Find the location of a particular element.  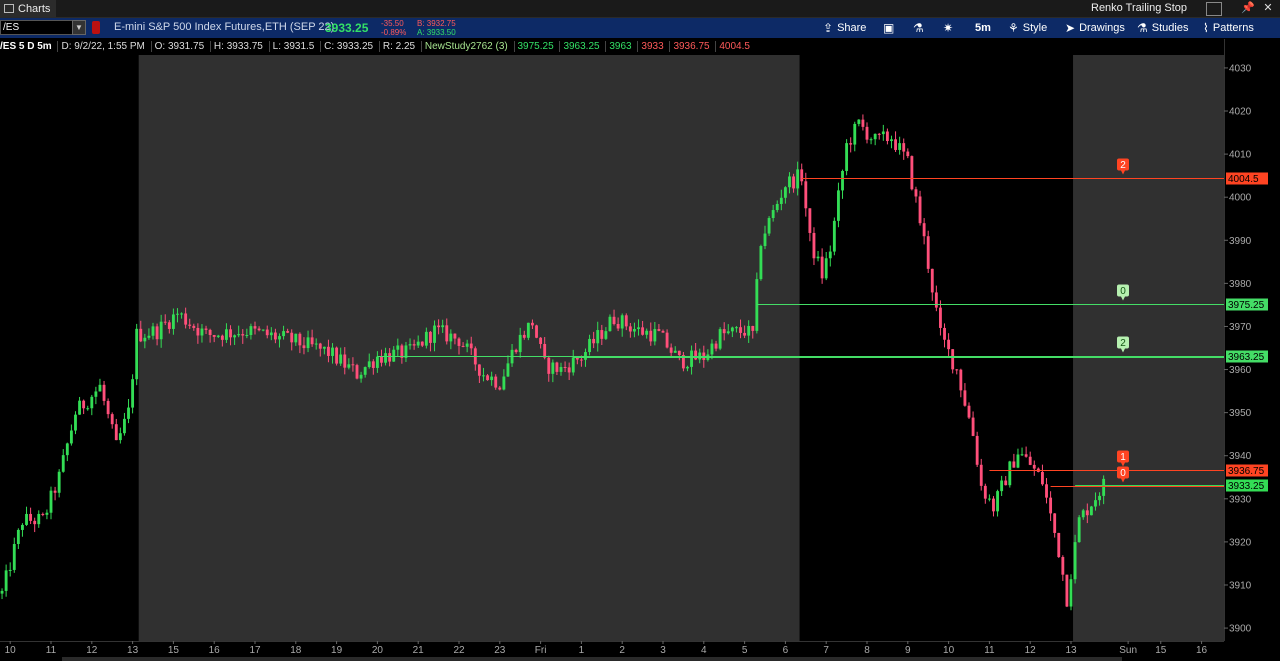

symbol-dropdown-icon: ▼ is located at coordinates (79, 27).